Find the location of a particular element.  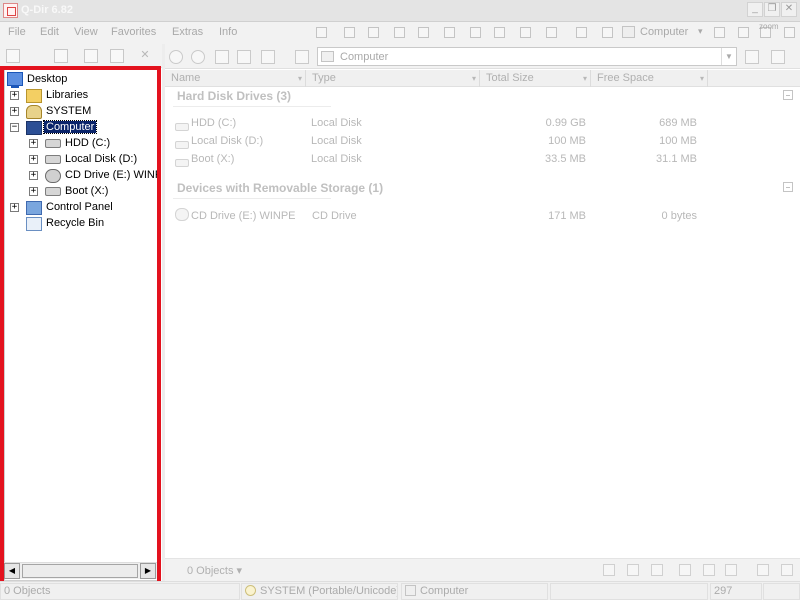

scroll-right-icon: ▶ is located at coordinates (148, 571).